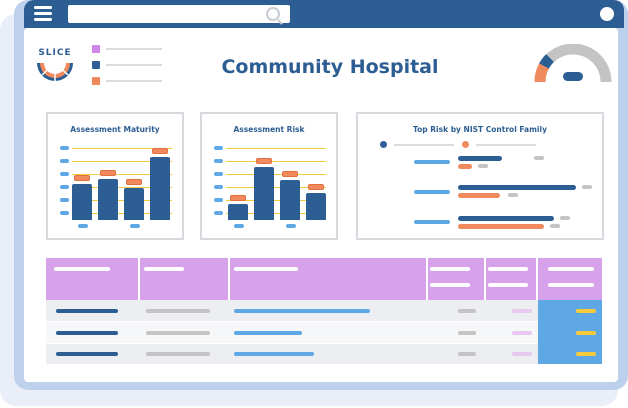  What do you see at coordinates (45, 14) in the screenshot?
I see `menu-icon` at bounding box center [45, 14].